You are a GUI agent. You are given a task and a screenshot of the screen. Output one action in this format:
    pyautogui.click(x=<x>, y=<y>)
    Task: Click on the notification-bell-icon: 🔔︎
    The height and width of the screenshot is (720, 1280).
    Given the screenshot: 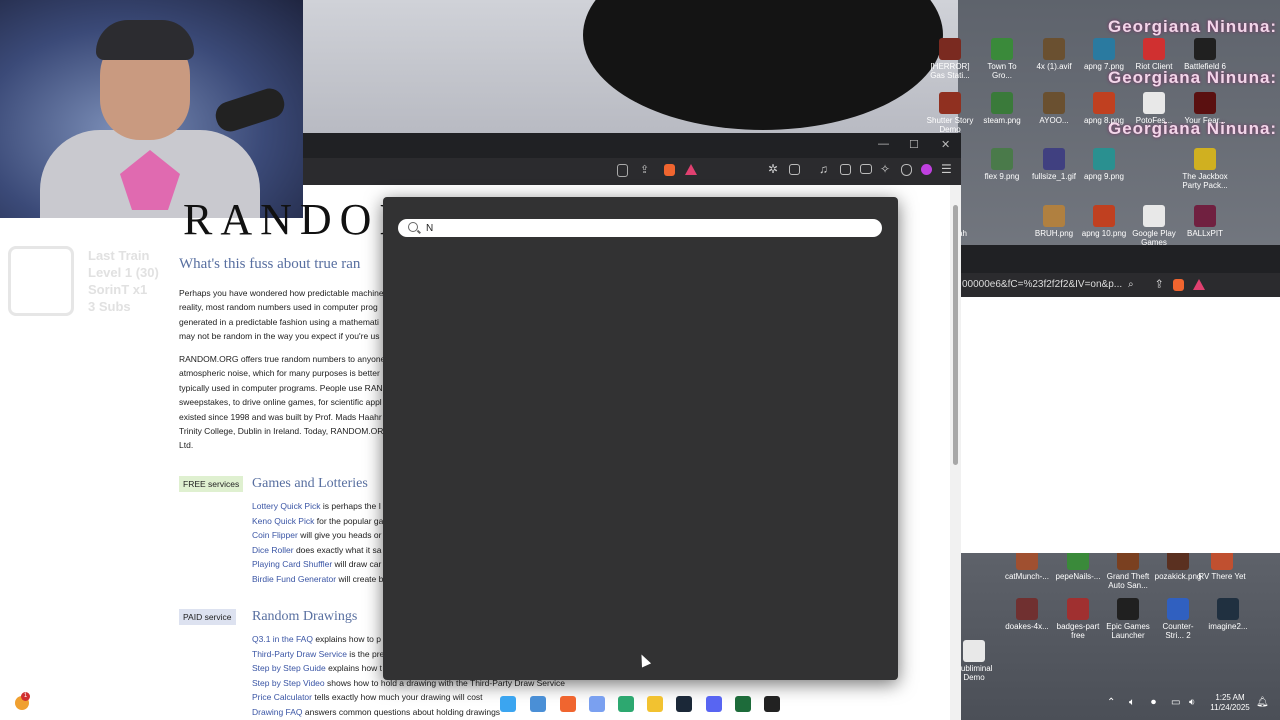 What is the action you would take?
    pyautogui.click(x=1262, y=702)
    